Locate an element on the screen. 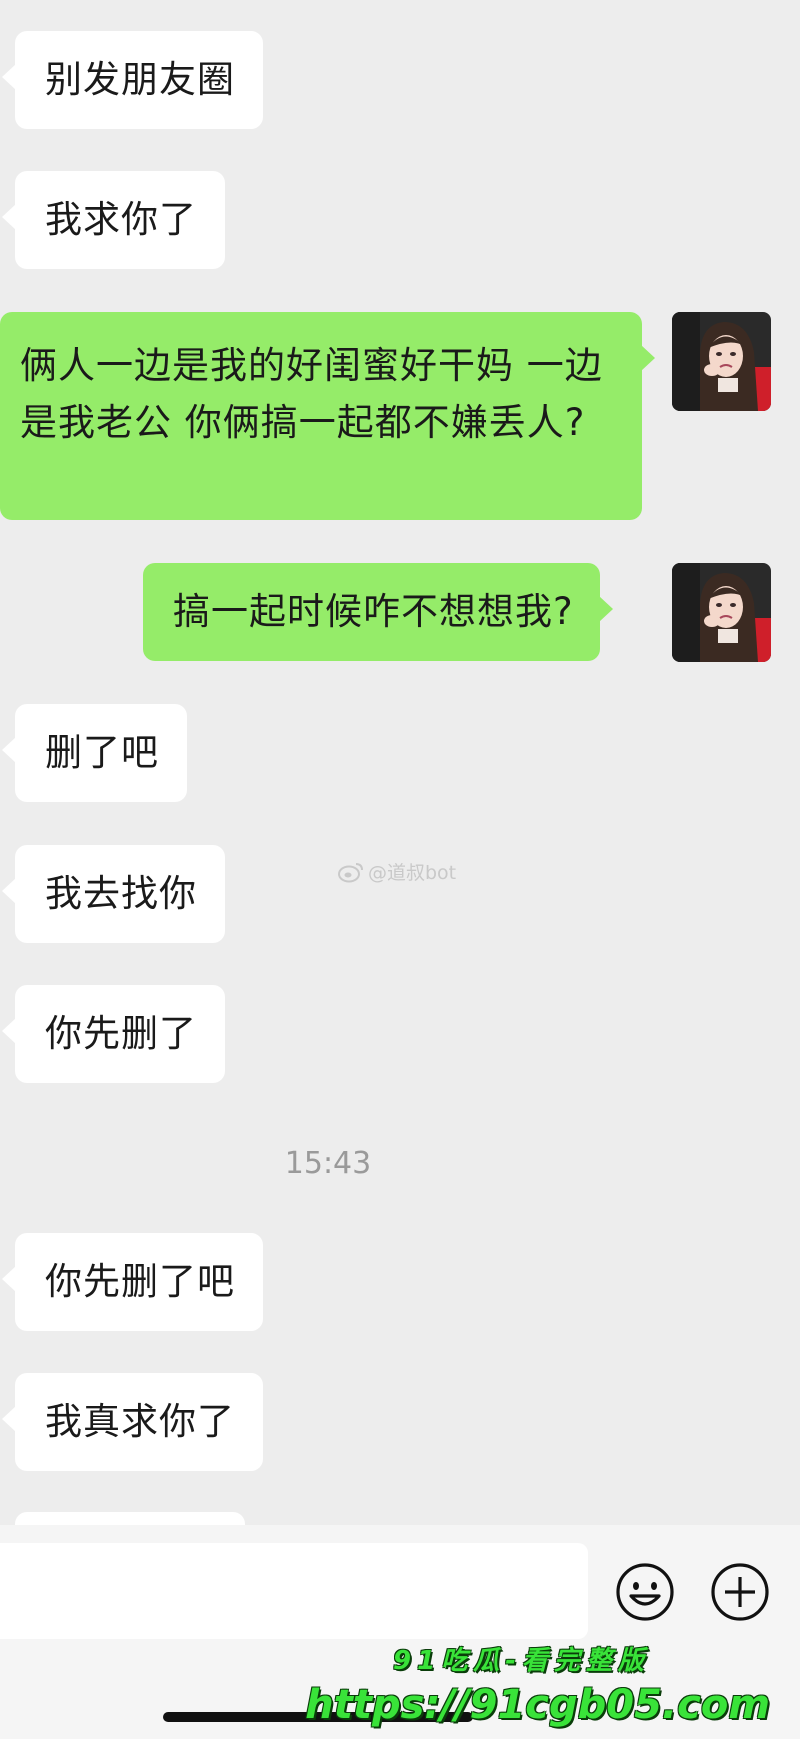  message-text: 我求你了 is located at coordinates (121, 219).